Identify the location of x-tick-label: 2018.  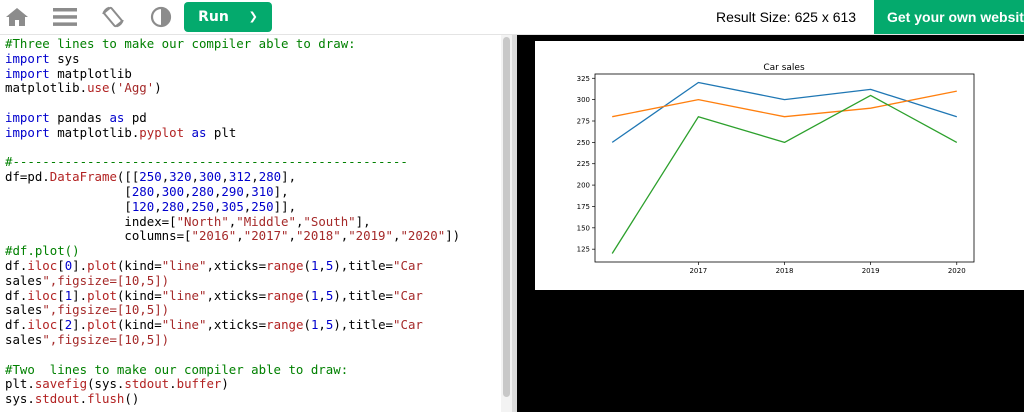
(785, 271).